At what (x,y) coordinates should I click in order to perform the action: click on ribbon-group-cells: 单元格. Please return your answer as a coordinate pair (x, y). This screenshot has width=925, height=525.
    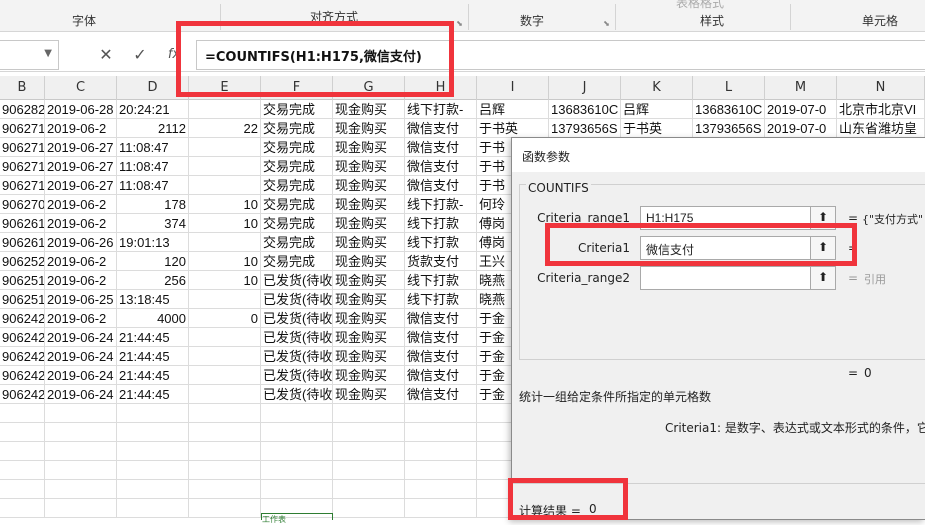
    Looking at the image, I should click on (880, 20).